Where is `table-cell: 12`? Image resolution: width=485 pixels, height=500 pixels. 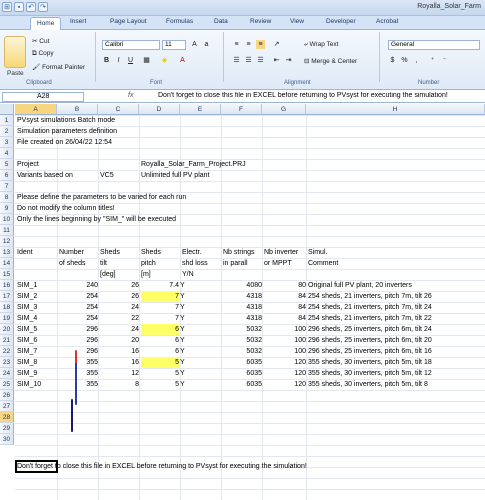 table-cell: 12 is located at coordinates (119, 373).